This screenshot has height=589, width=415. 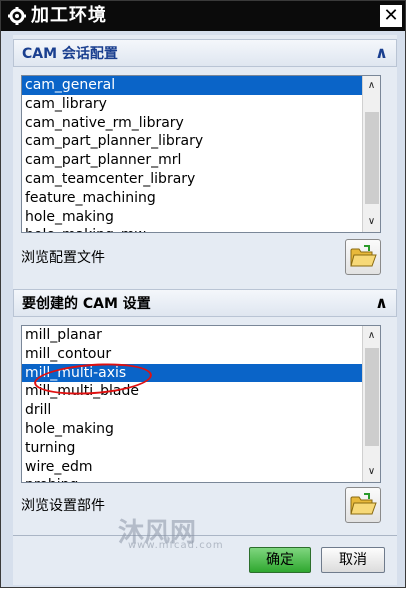 I want to click on title-bar: 加工环境 ✕, so click(x=203, y=16).